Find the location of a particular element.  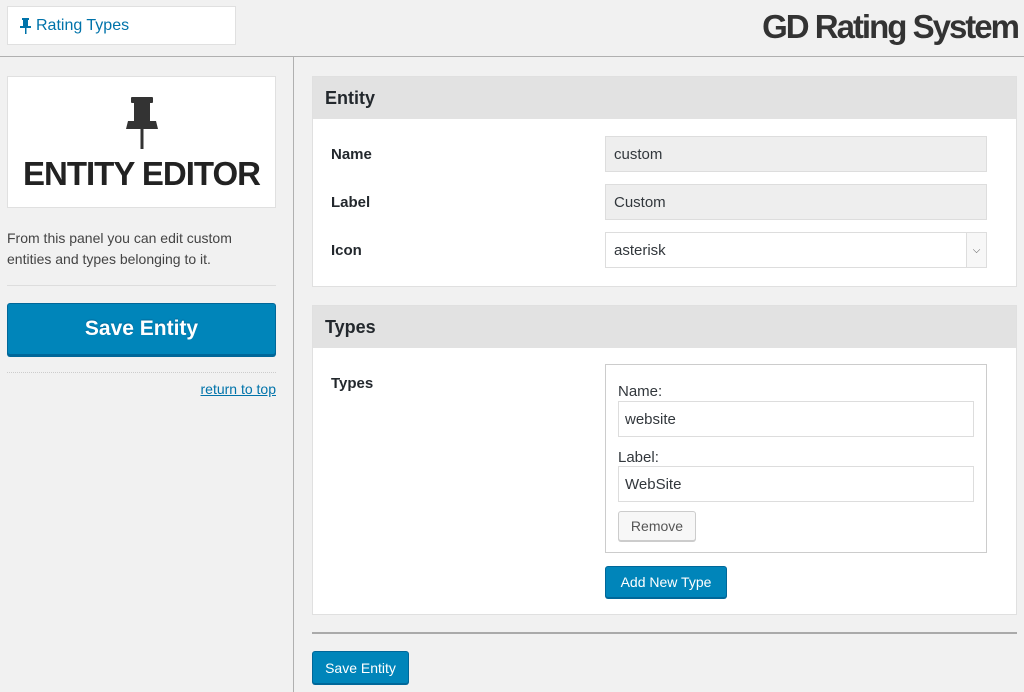

type-label-input: WebSite is located at coordinates (796, 484).